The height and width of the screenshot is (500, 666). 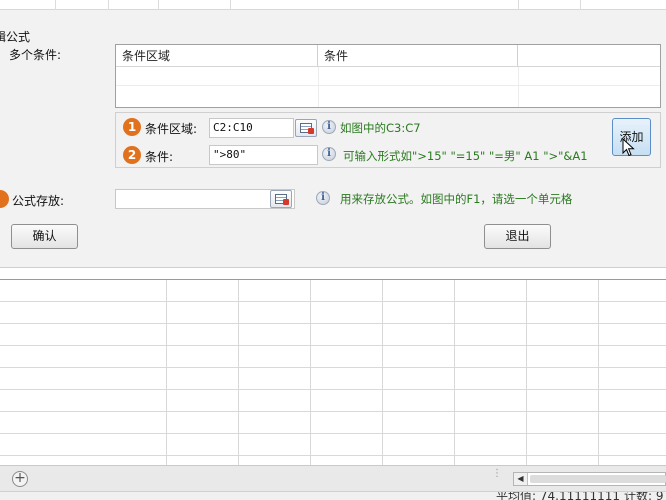 What do you see at coordinates (159, 157) in the screenshot?
I see `condition-label: 条件:` at bounding box center [159, 157].